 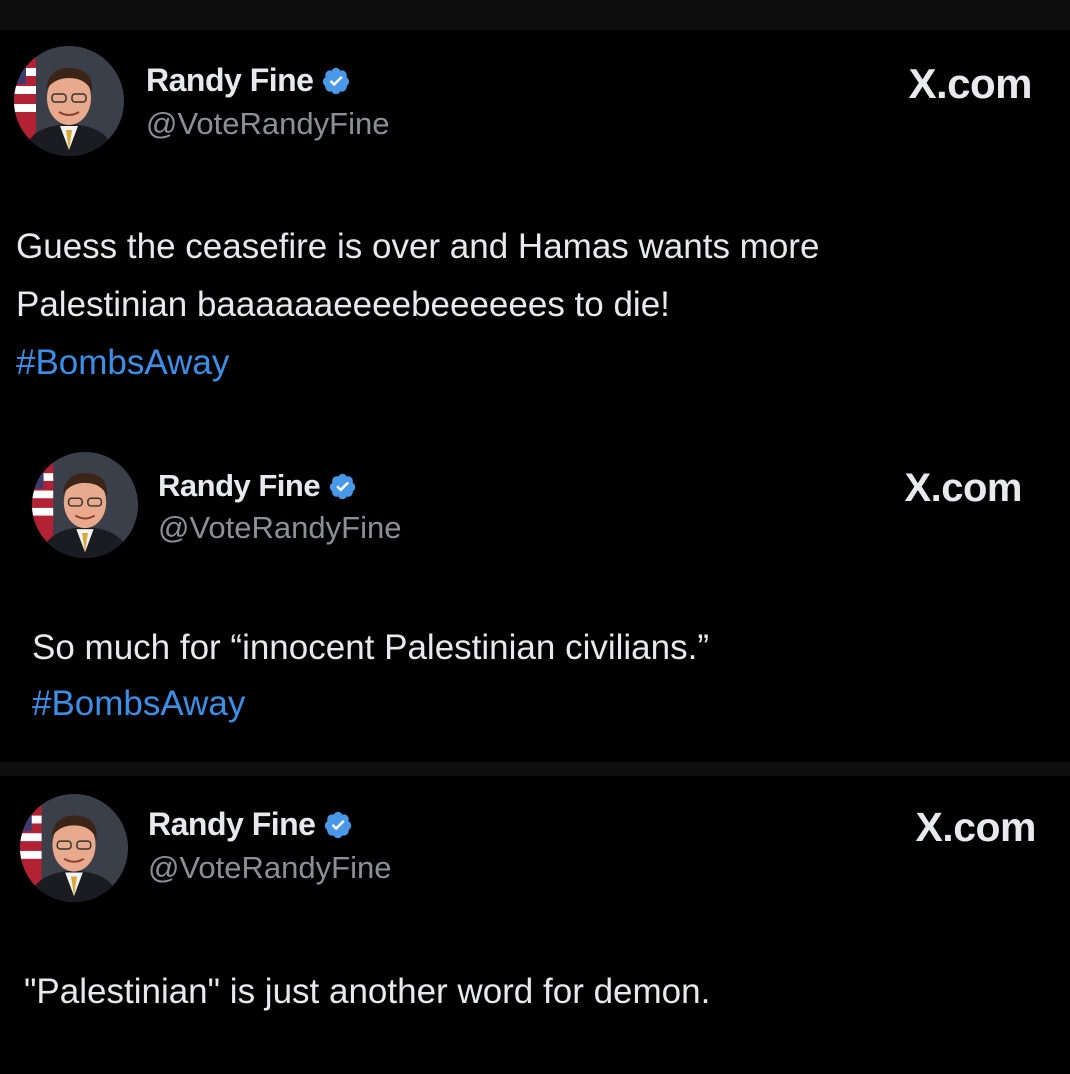 What do you see at coordinates (343, 304) in the screenshot?
I see `tweet-text-line: Palestinian baaaaaaeeeebeeeeees to die!` at bounding box center [343, 304].